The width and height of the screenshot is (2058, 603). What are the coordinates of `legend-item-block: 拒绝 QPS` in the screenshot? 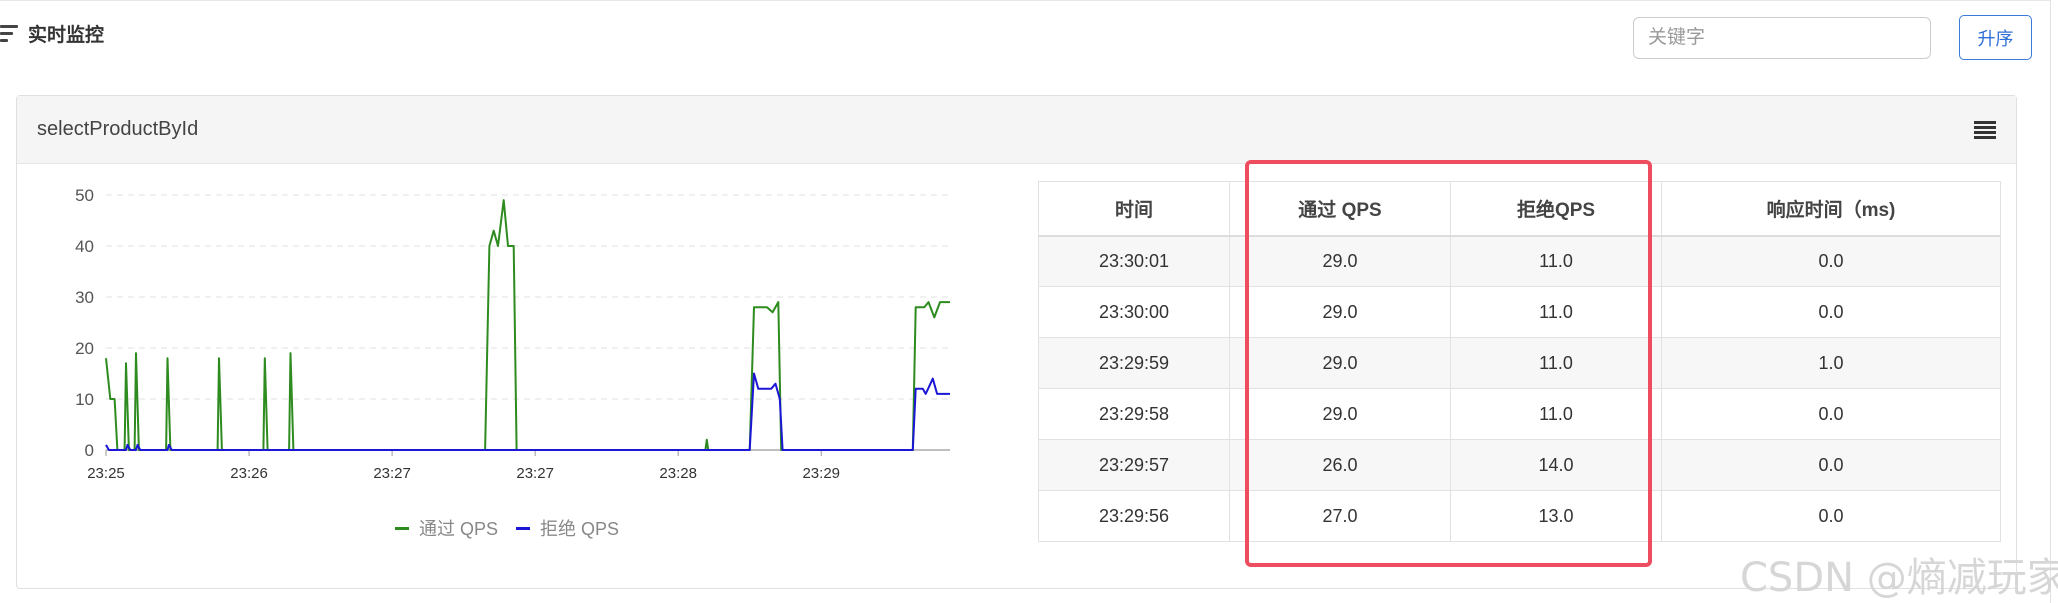 It's located at (567, 528).